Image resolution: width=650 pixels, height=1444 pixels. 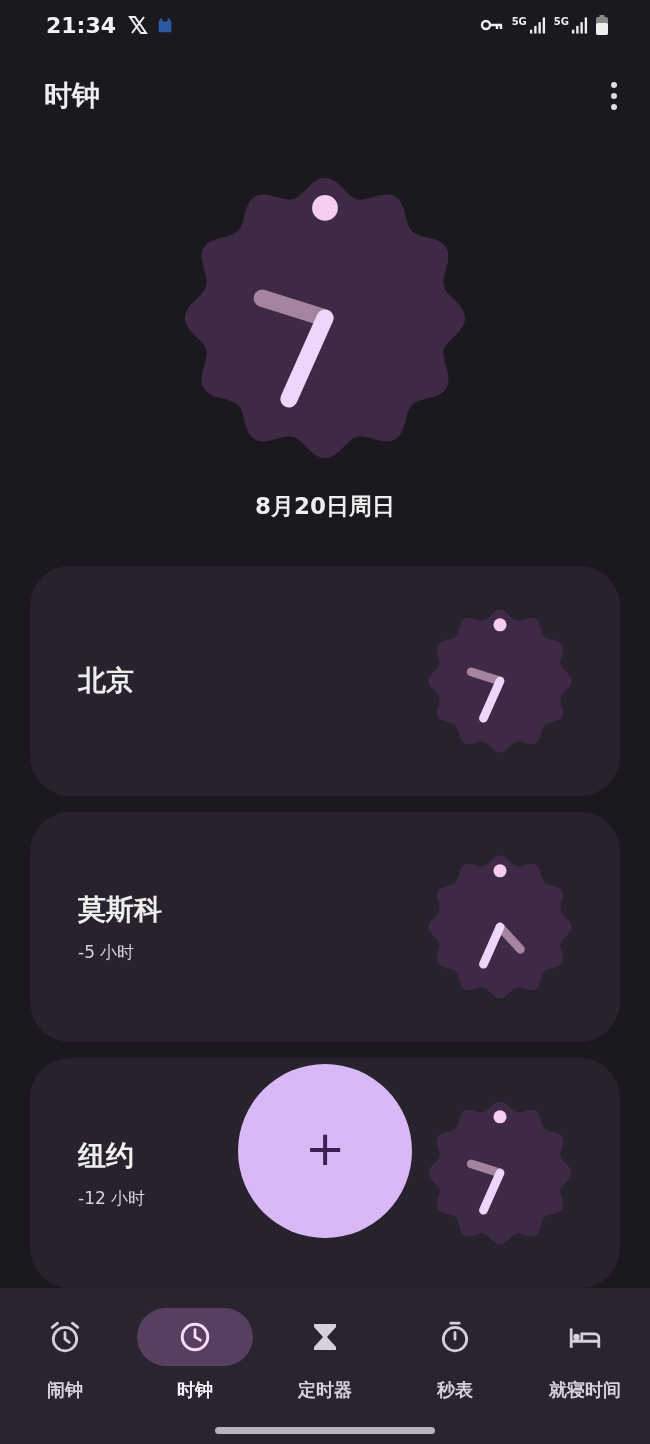 I want to click on date-text: 8月20日周日, so click(x=325, y=507).